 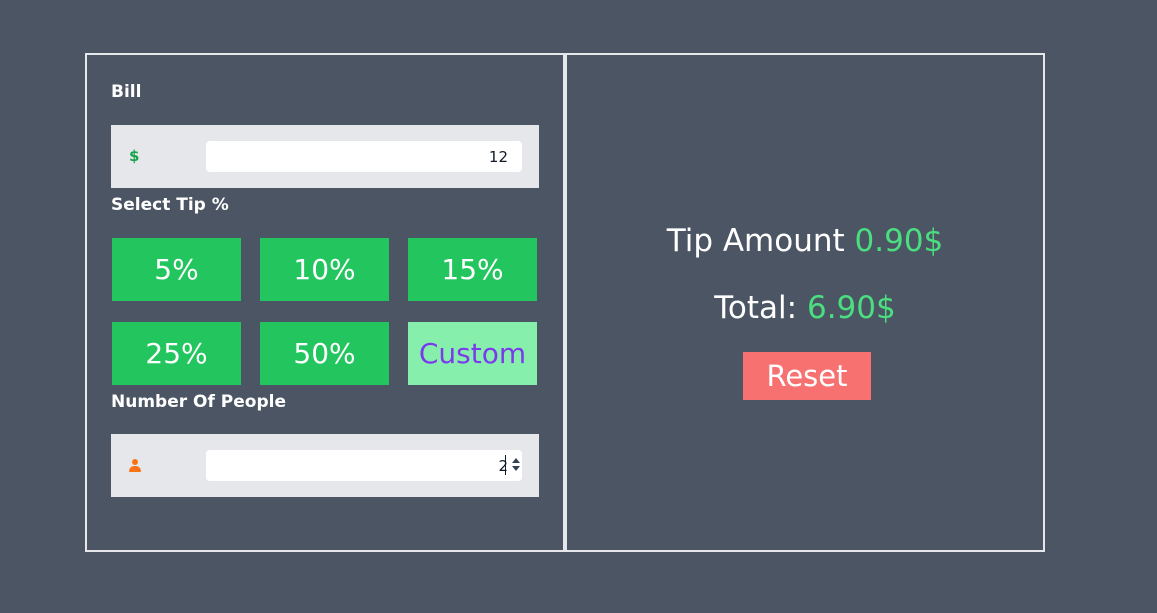 What do you see at coordinates (899, 241) in the screenshot?
I see `tip-amount-value: 0.90$` at bounding box center [899, 241].